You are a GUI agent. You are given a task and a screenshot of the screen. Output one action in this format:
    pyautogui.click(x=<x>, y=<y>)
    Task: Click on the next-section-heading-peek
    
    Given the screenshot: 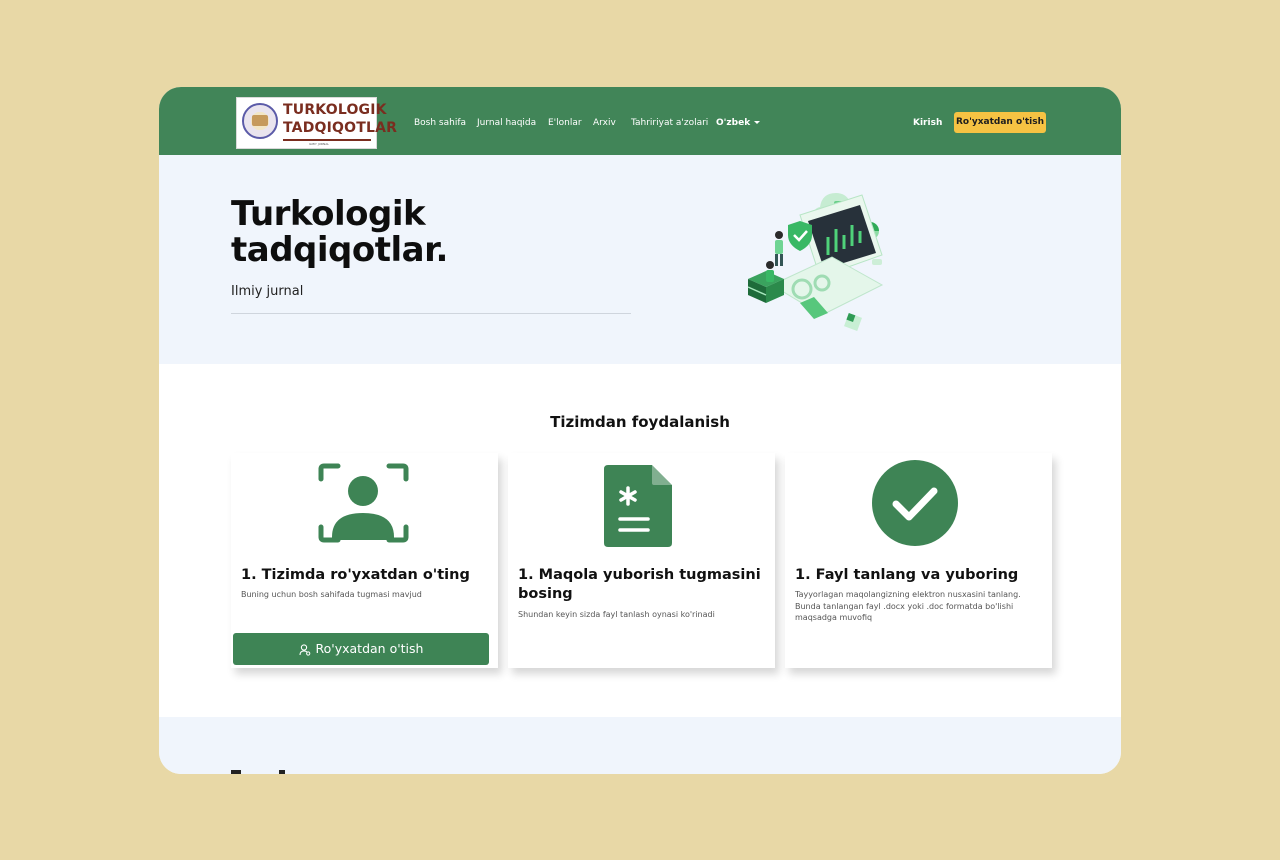 What is the action you would take?
    pyautogui.click(x=261, y=772)
    